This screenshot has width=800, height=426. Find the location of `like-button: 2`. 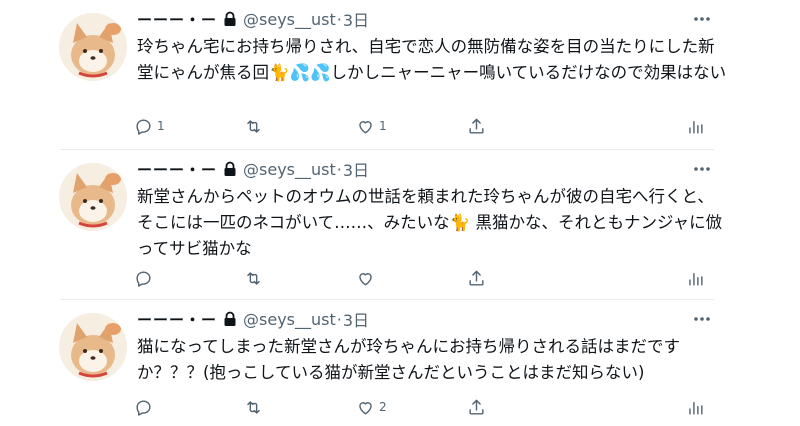

like-button: 2 is located at coordinates (371, 407).